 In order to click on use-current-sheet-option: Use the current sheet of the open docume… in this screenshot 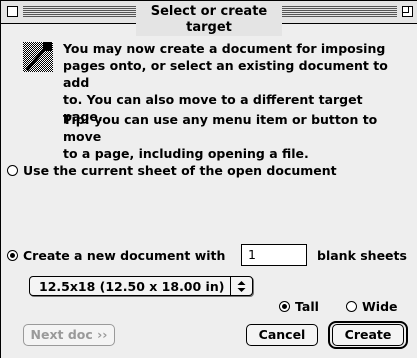, I will do `click(172, 170)`.